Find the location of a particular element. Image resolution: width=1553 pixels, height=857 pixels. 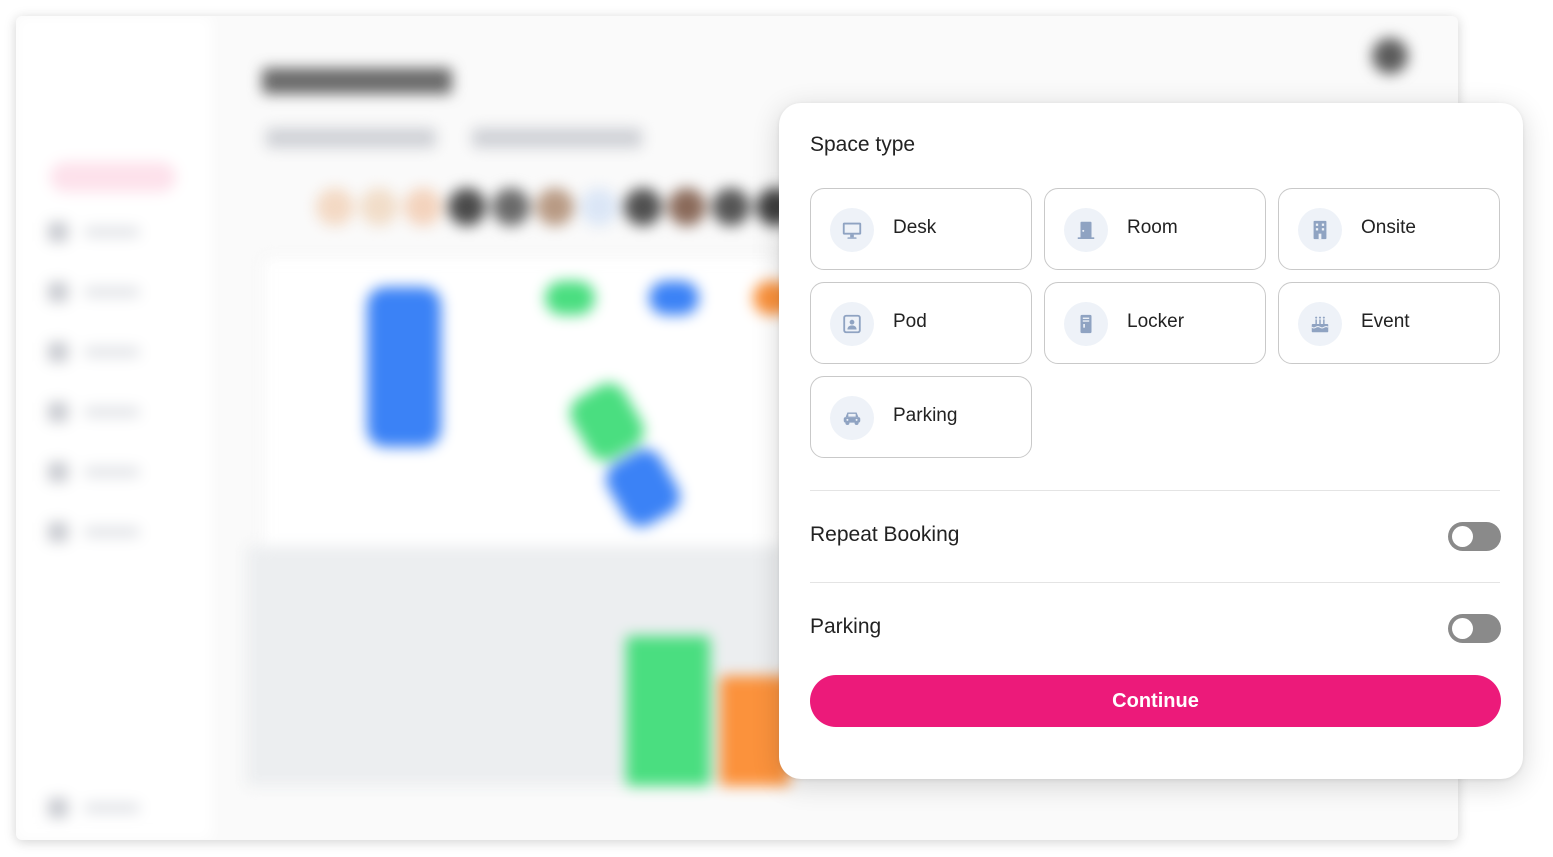

option-pod: Pod is located at coordinates (921, 323).